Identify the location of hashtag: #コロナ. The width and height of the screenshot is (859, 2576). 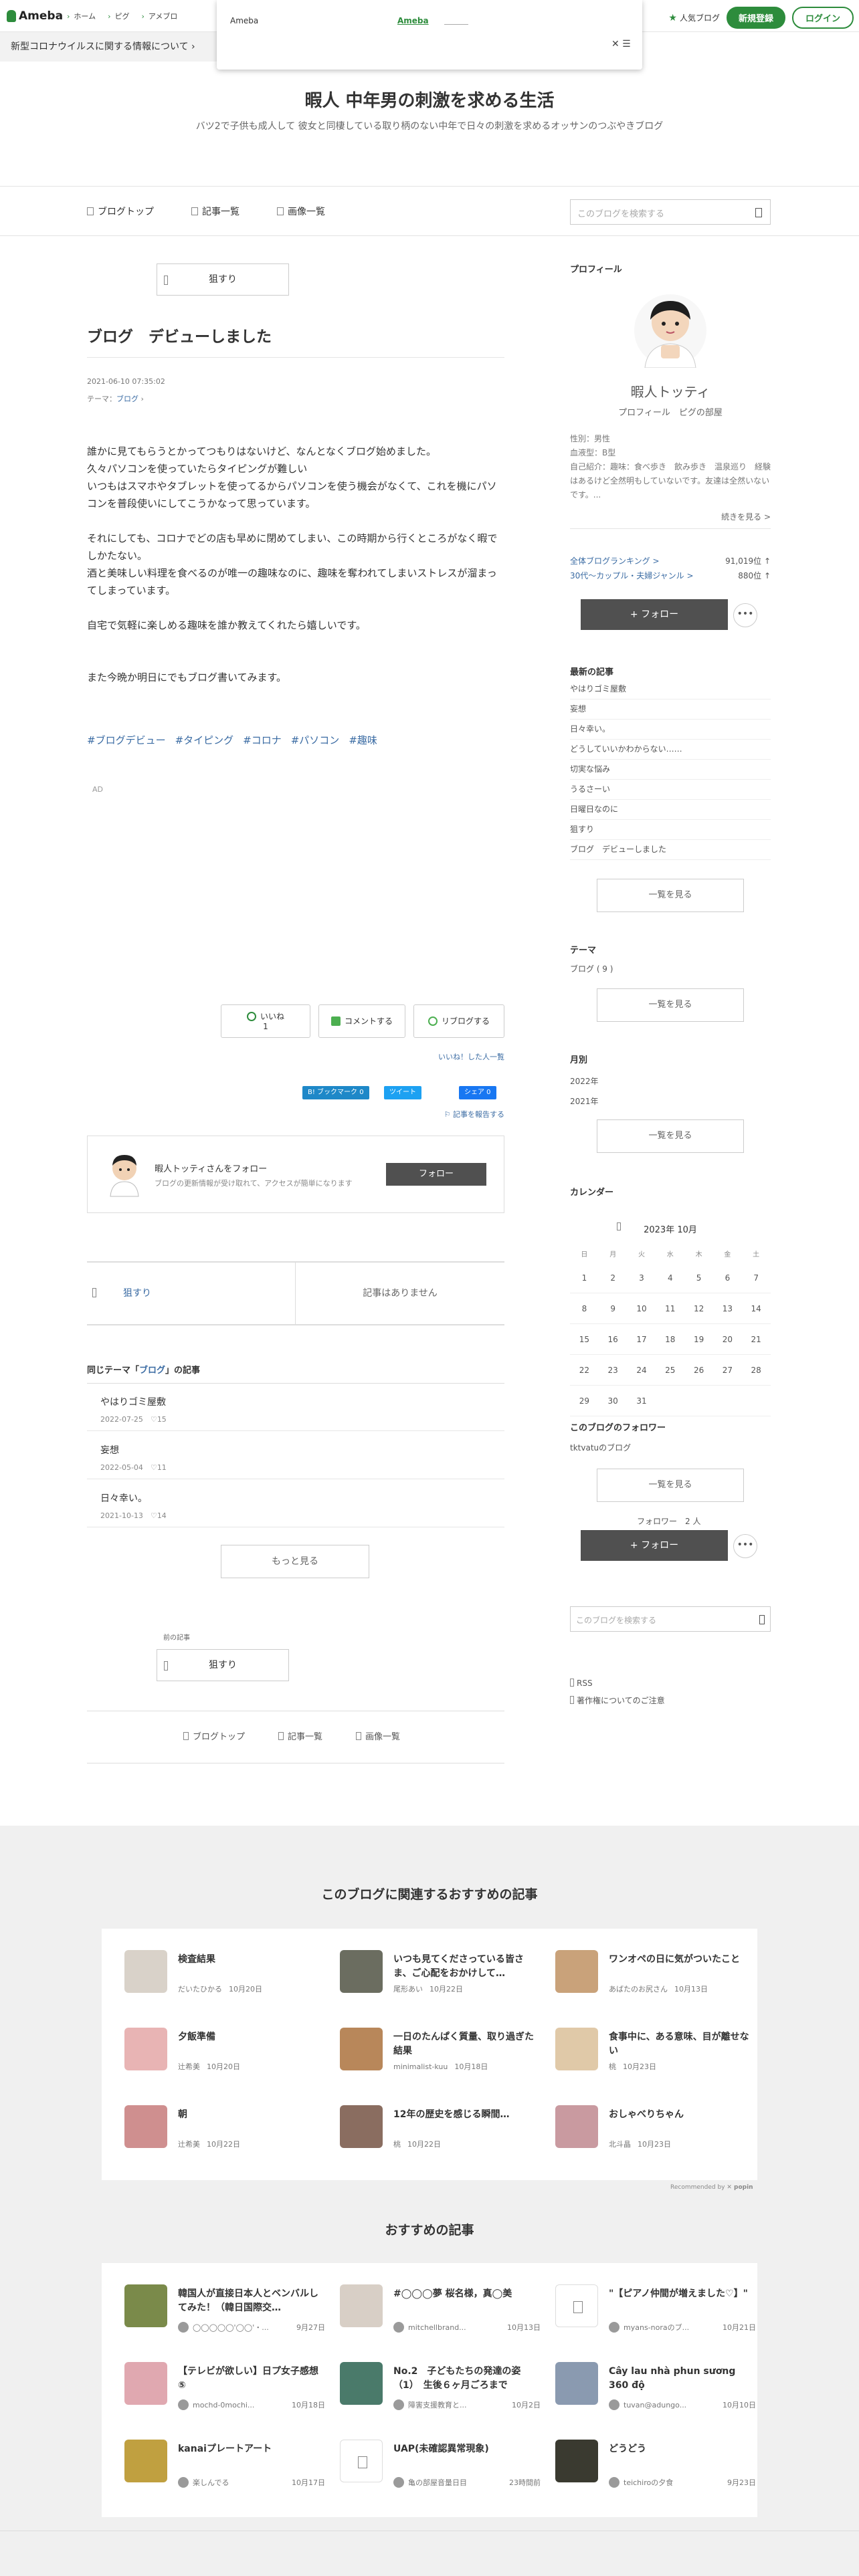
(262, 740).